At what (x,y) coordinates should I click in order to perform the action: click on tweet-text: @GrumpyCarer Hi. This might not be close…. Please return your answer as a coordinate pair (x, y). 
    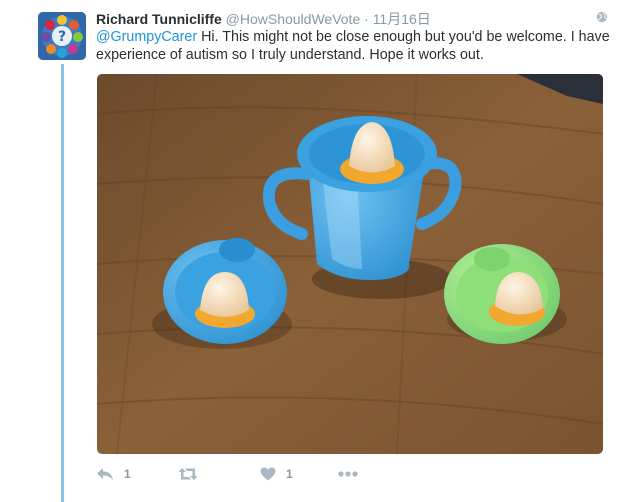
    Looking at the image, I should click on (353, 46).